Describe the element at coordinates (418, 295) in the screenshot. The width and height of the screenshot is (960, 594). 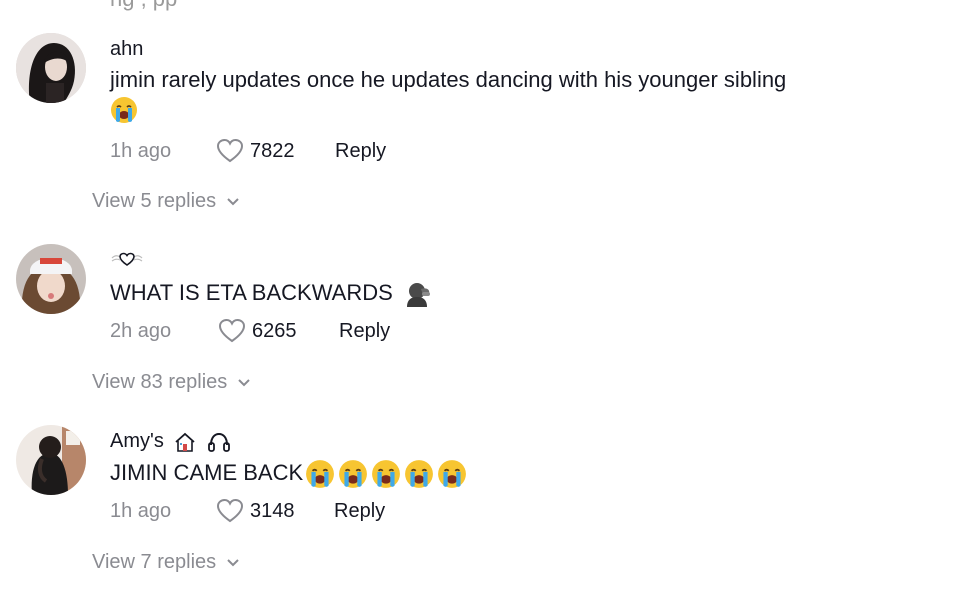
I see `person-face-palm-icon` at that location.